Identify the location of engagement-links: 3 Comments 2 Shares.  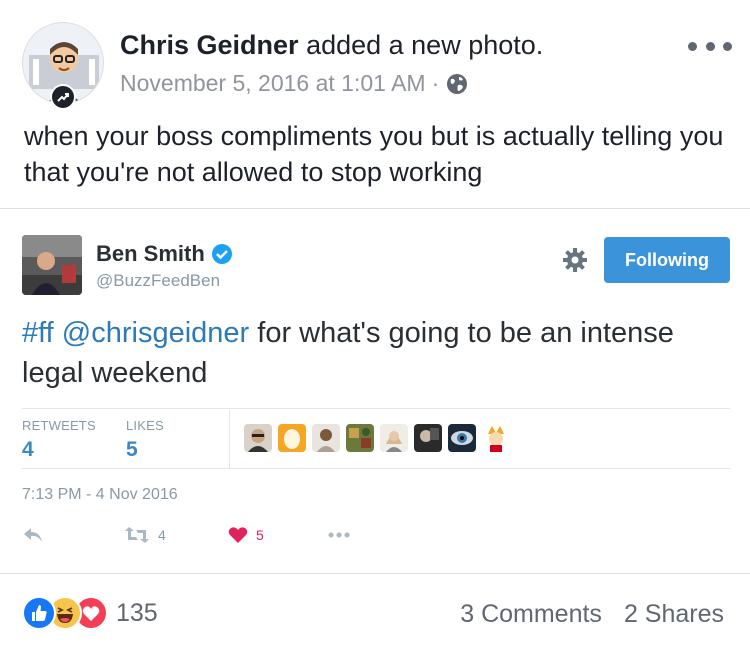
(592, 614).